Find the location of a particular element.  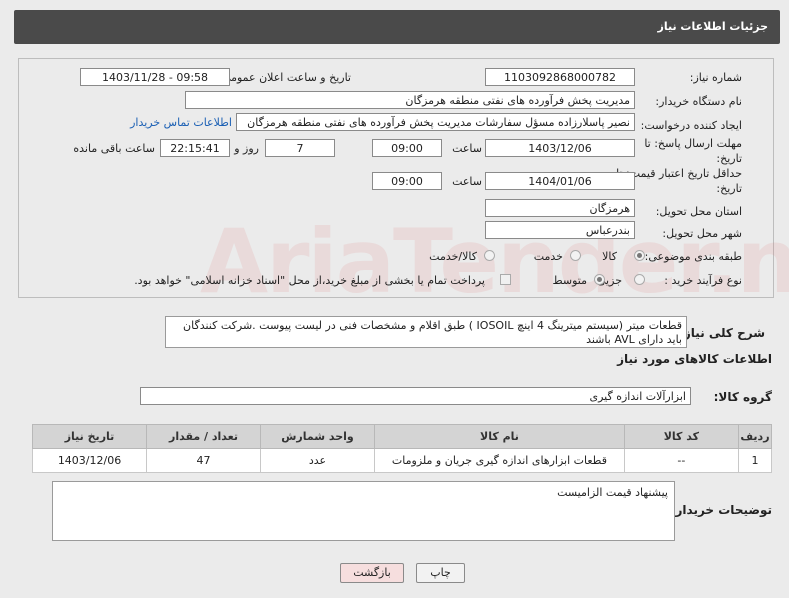

price-valid-time-label: ساعت is located at coordinates (467, 181).